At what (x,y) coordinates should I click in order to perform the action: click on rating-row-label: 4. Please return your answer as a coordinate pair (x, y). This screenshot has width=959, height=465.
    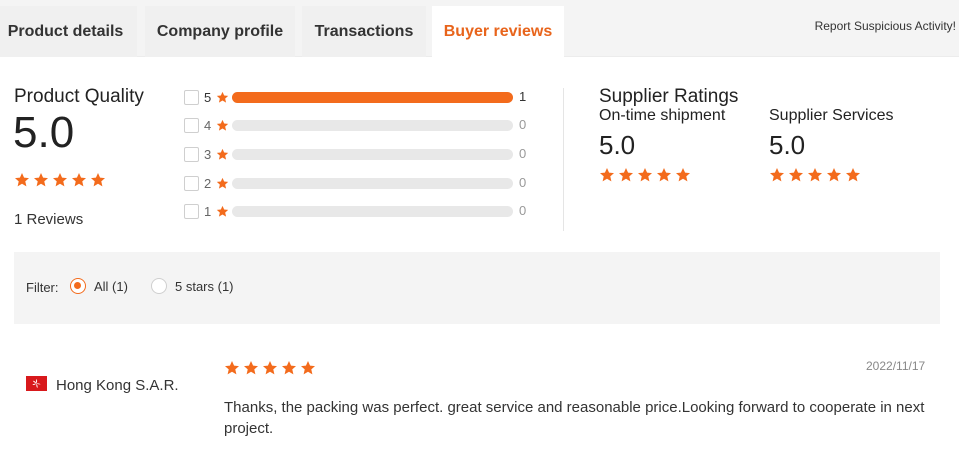
    Looking at the image, I should click on (208, 125).